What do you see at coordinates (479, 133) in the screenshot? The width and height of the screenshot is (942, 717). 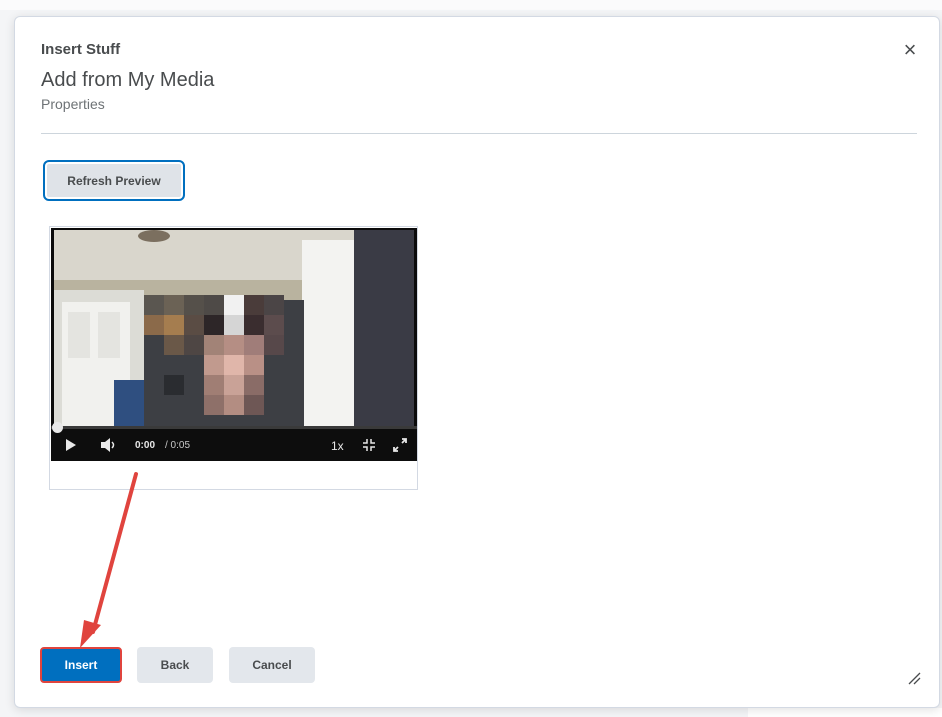 I see `divider` at bounding box center [479, 133].